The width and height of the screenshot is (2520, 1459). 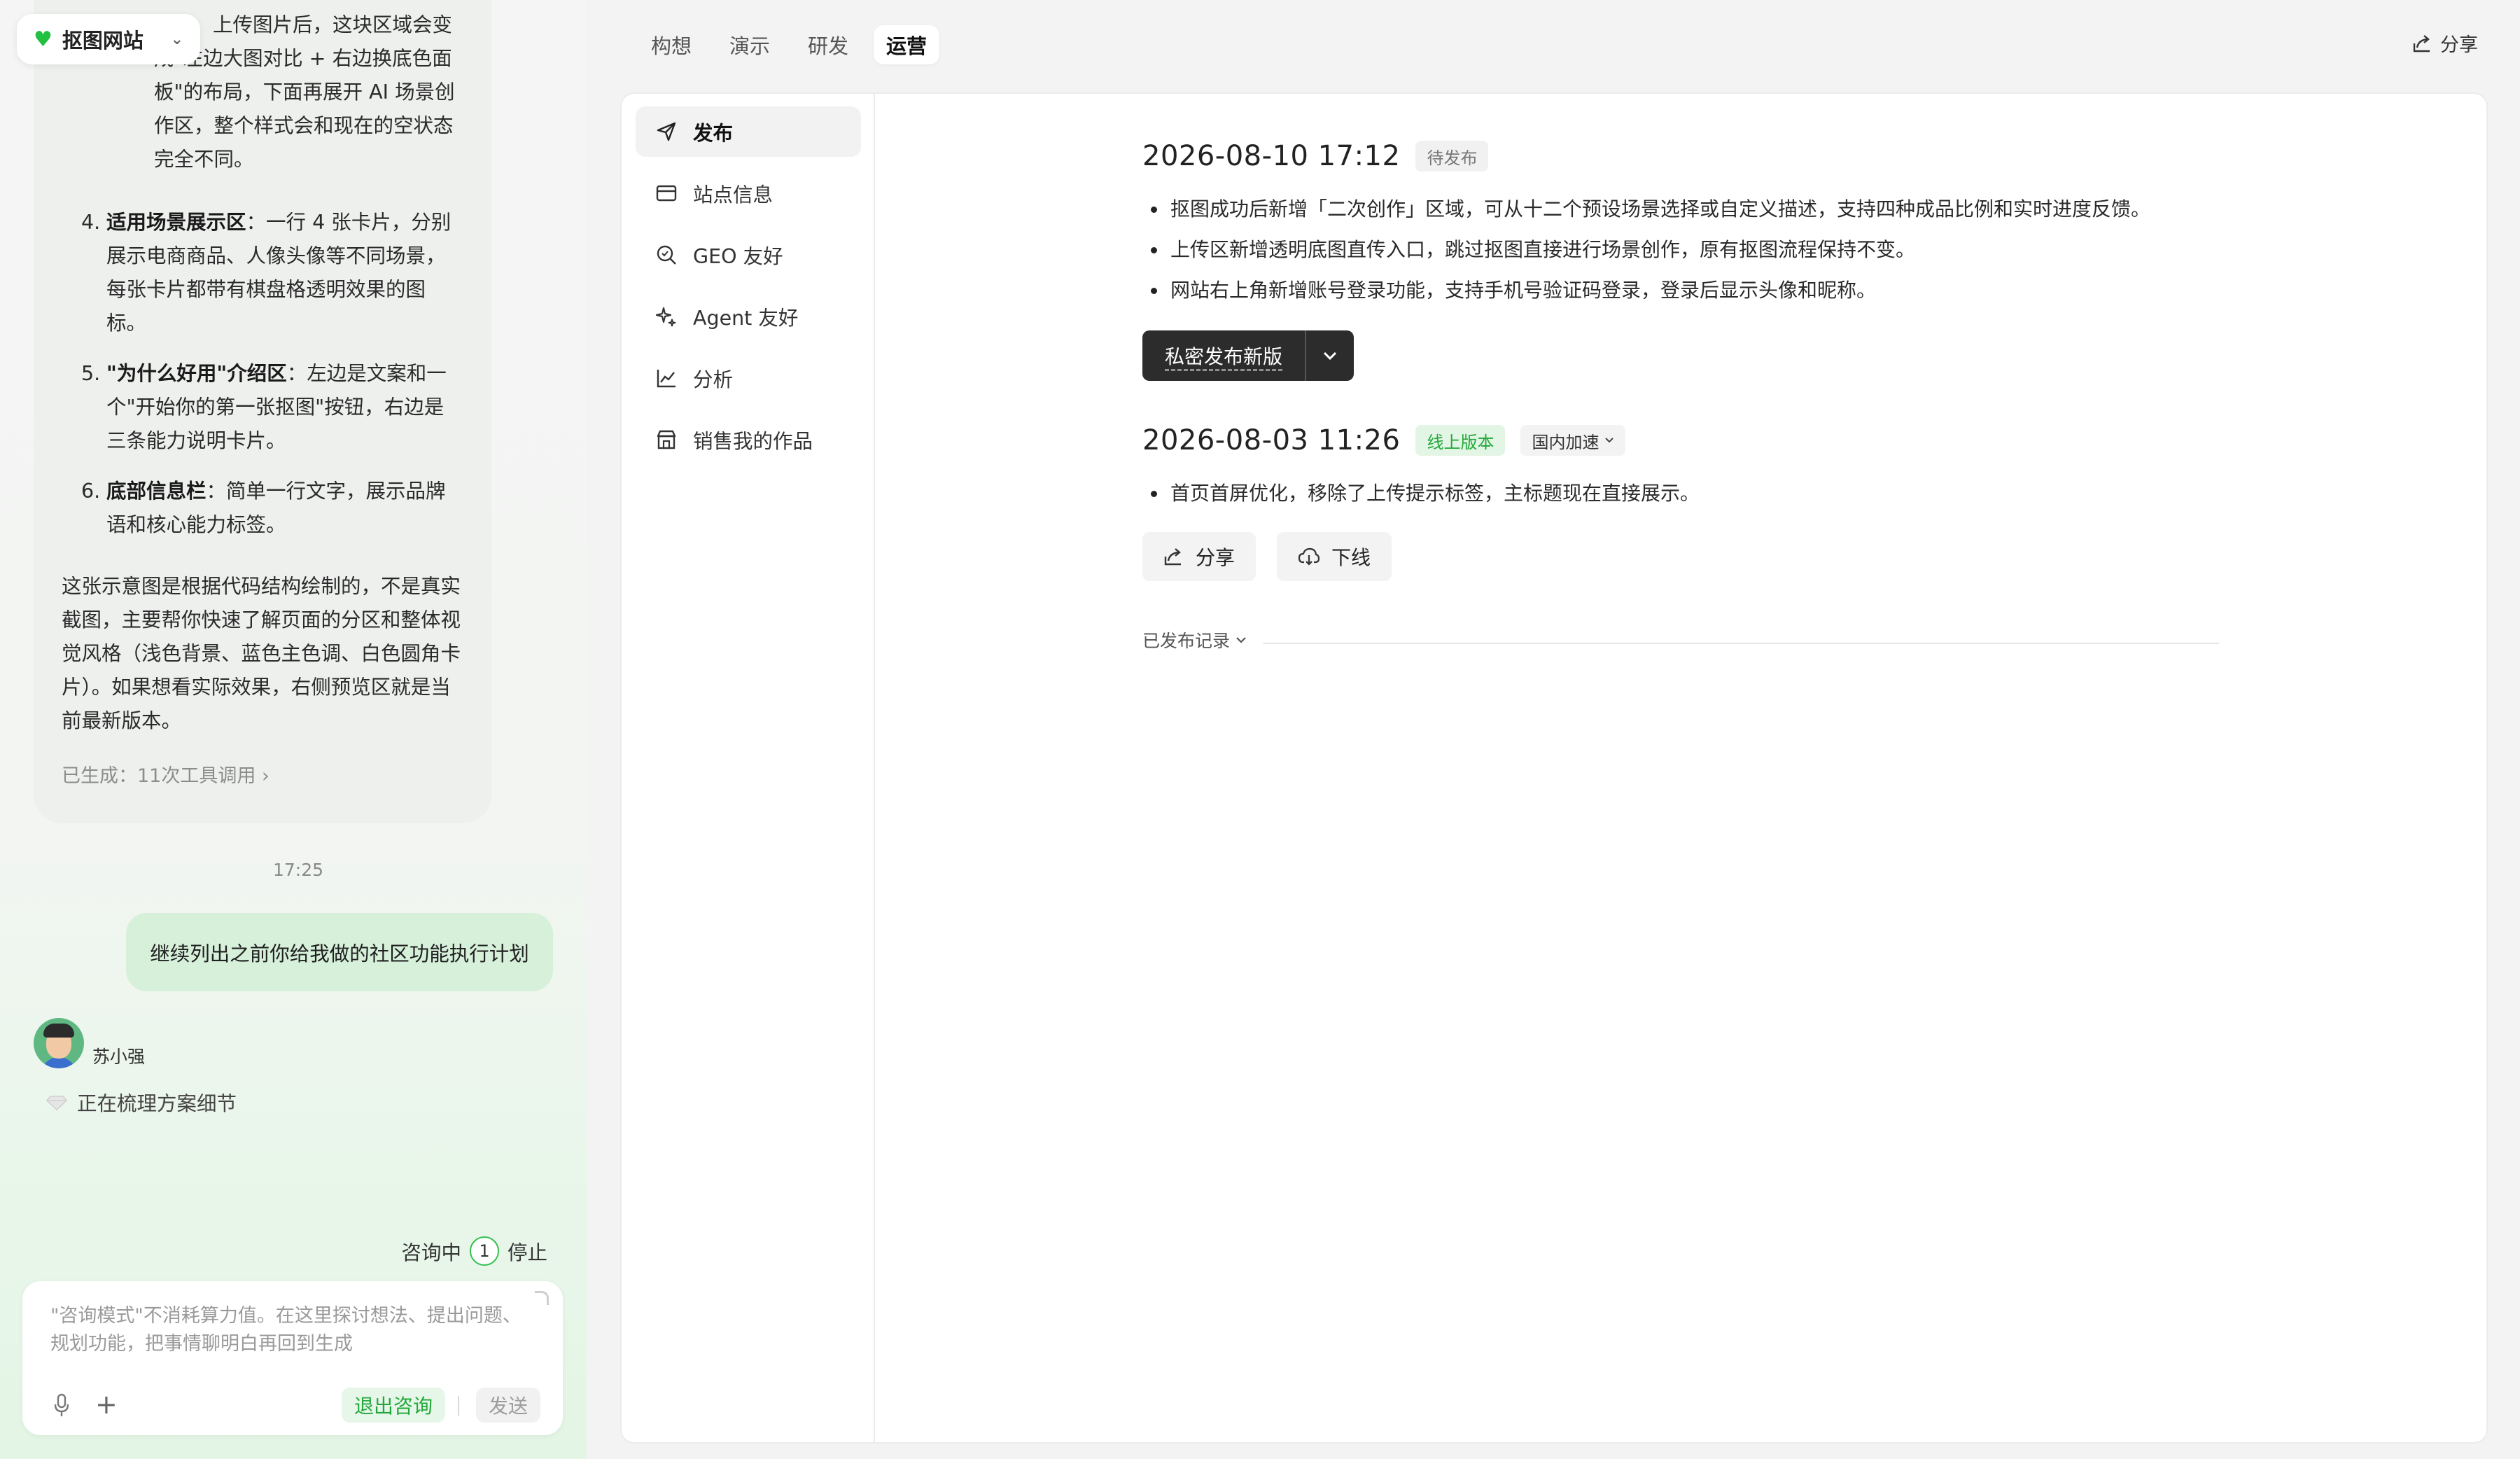 What do you see at coordinates (748, 131) in the screenshot?
I see `sidebar-item-publish: 发布` at bounding box center [748, 131].